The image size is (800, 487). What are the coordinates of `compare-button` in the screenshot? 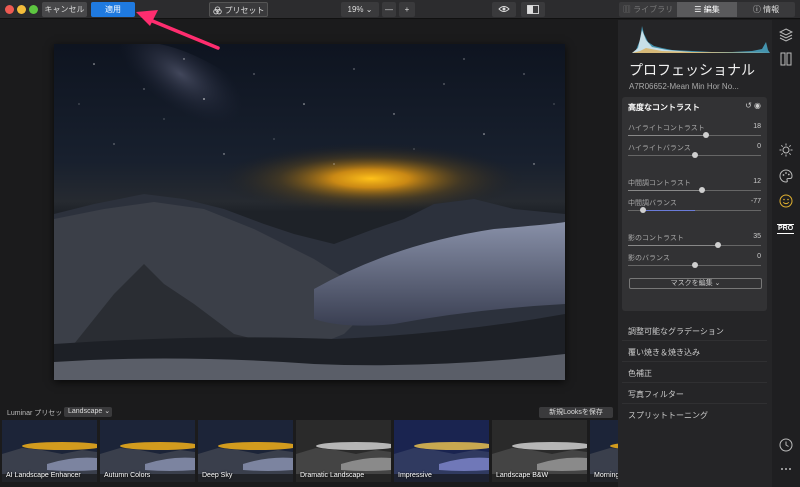 It's located at (533, 9).